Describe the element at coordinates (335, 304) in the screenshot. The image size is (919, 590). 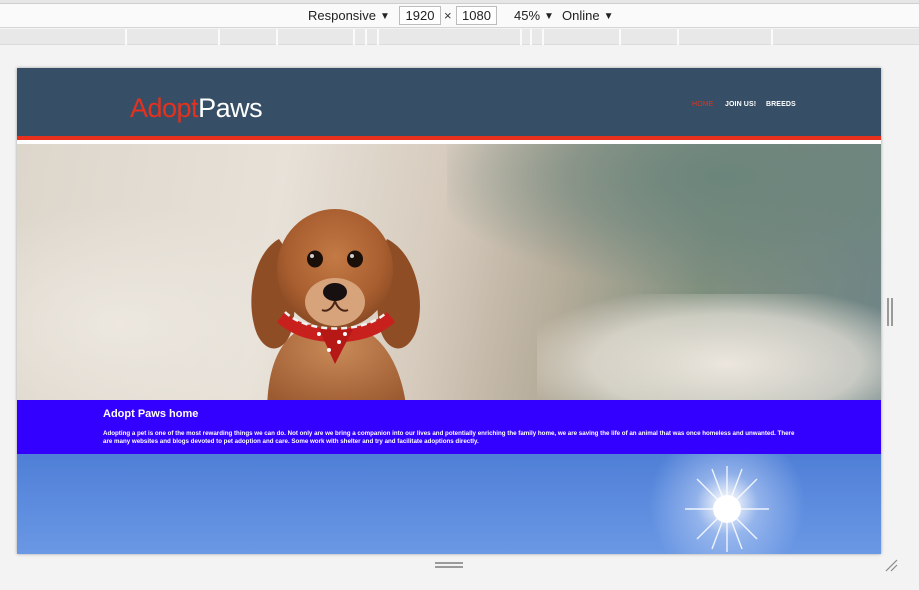
I see `puppy-illustration` at that location.